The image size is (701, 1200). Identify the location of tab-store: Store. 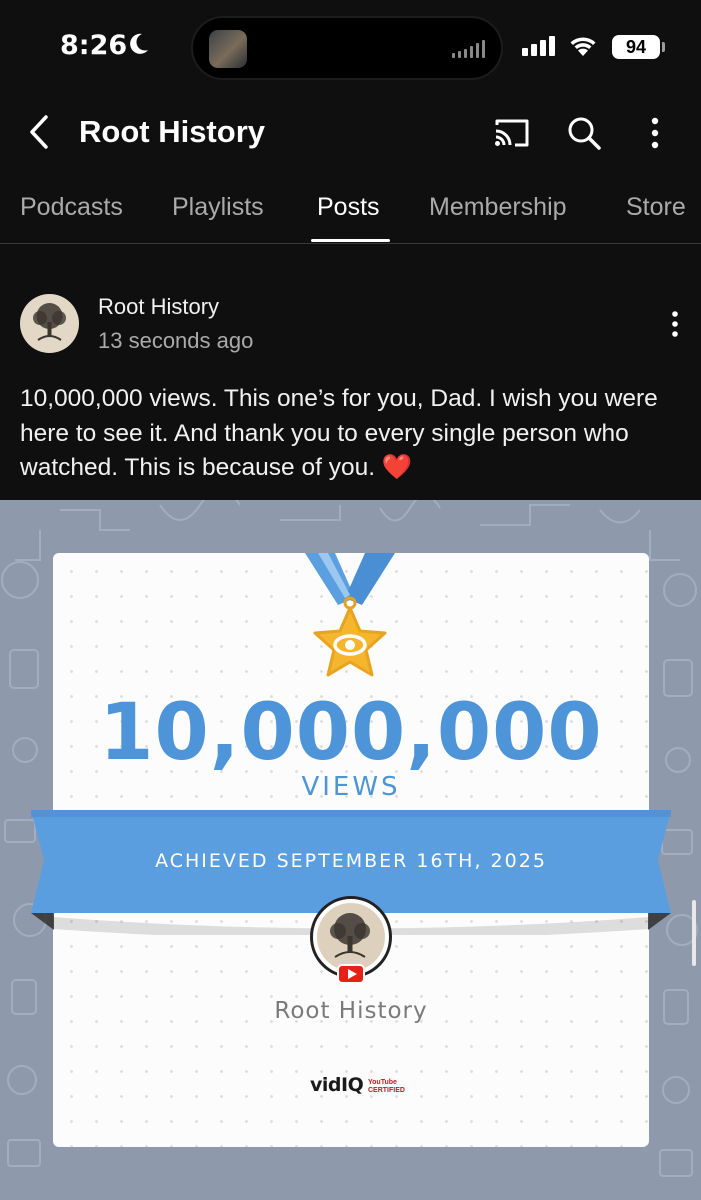
(656, 207).